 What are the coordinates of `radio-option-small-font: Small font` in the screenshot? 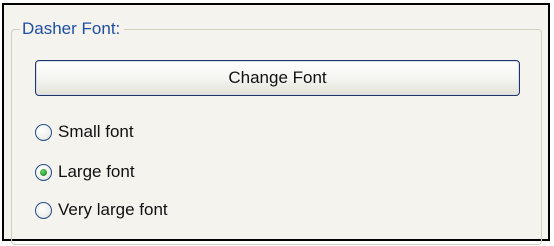 It's located at (84, 132).